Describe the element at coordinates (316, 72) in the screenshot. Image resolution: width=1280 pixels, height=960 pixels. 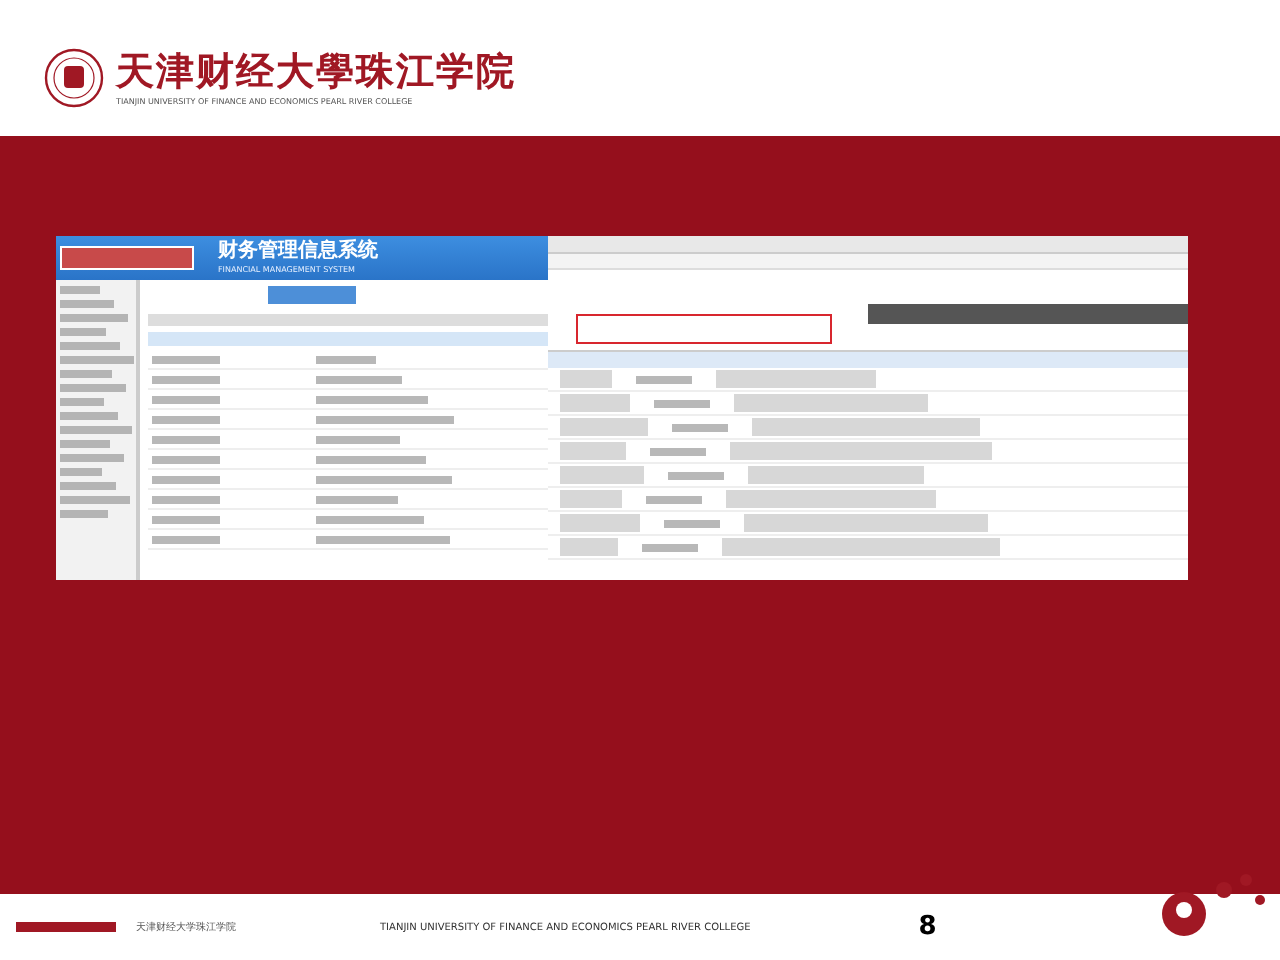
I see `college-logo-text: 天津财经大學珠江学院` at that location.